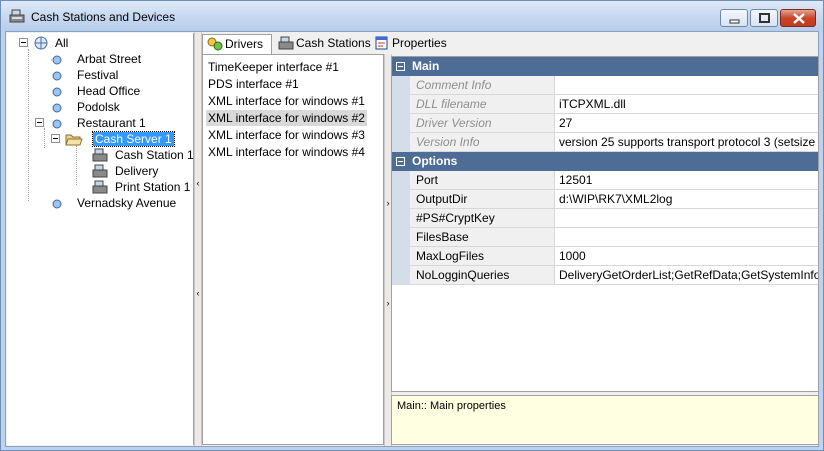  What do you see at coordinates (109, 91) in the screenshot?
I see `tree-label: Head Office` at bounding box center [109, 91].